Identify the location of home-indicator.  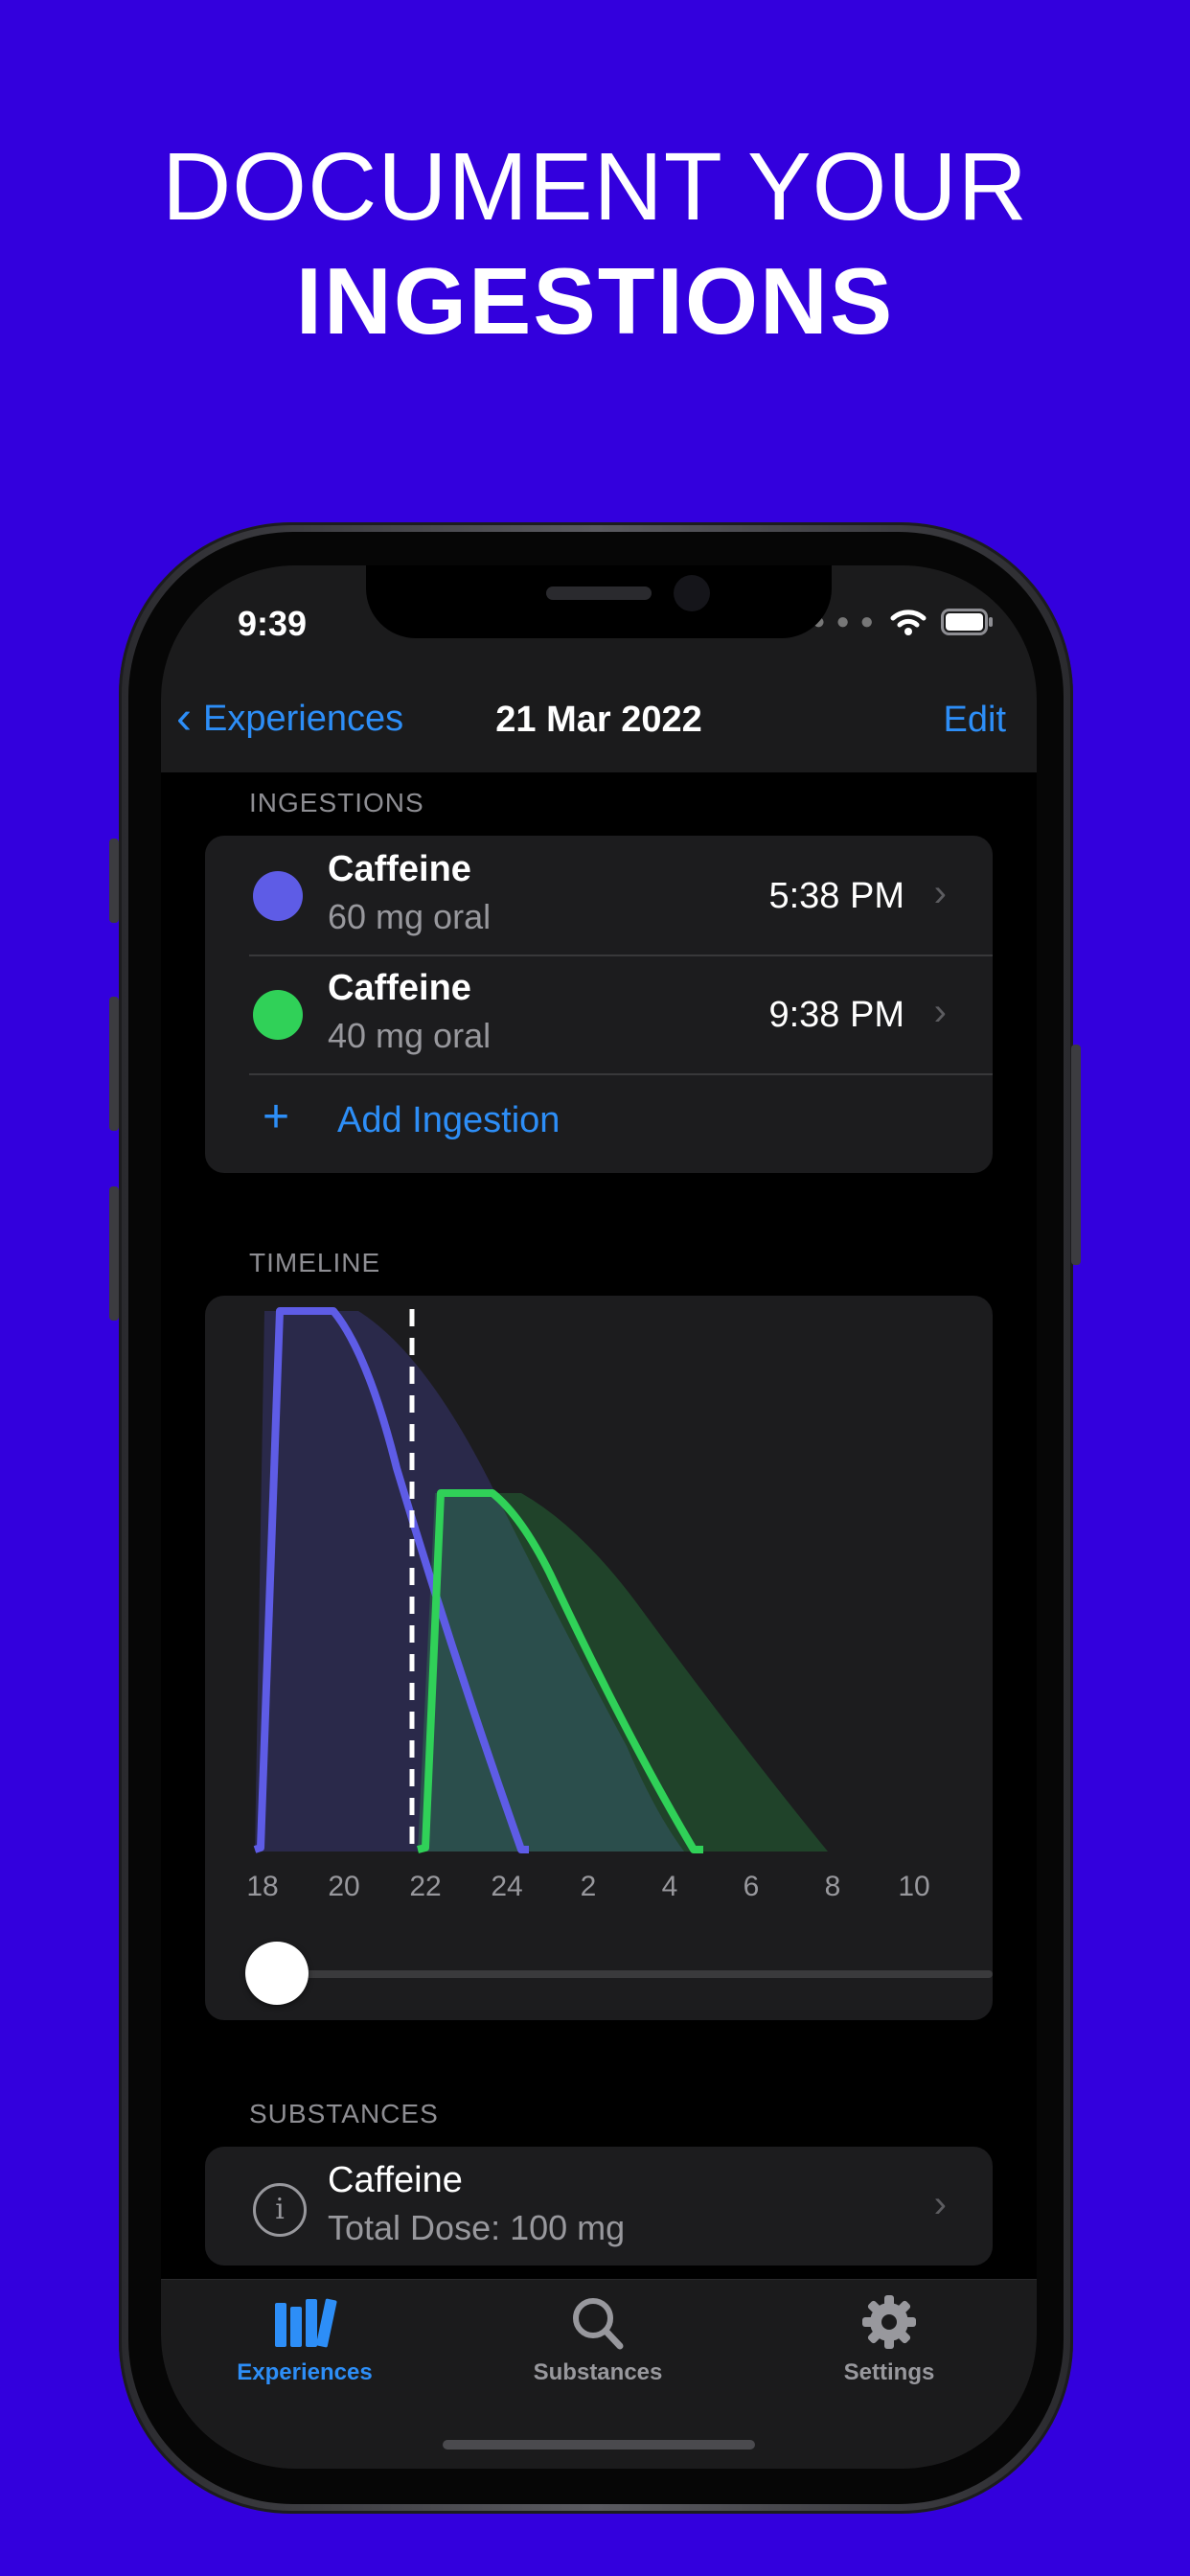
(599, 2445).